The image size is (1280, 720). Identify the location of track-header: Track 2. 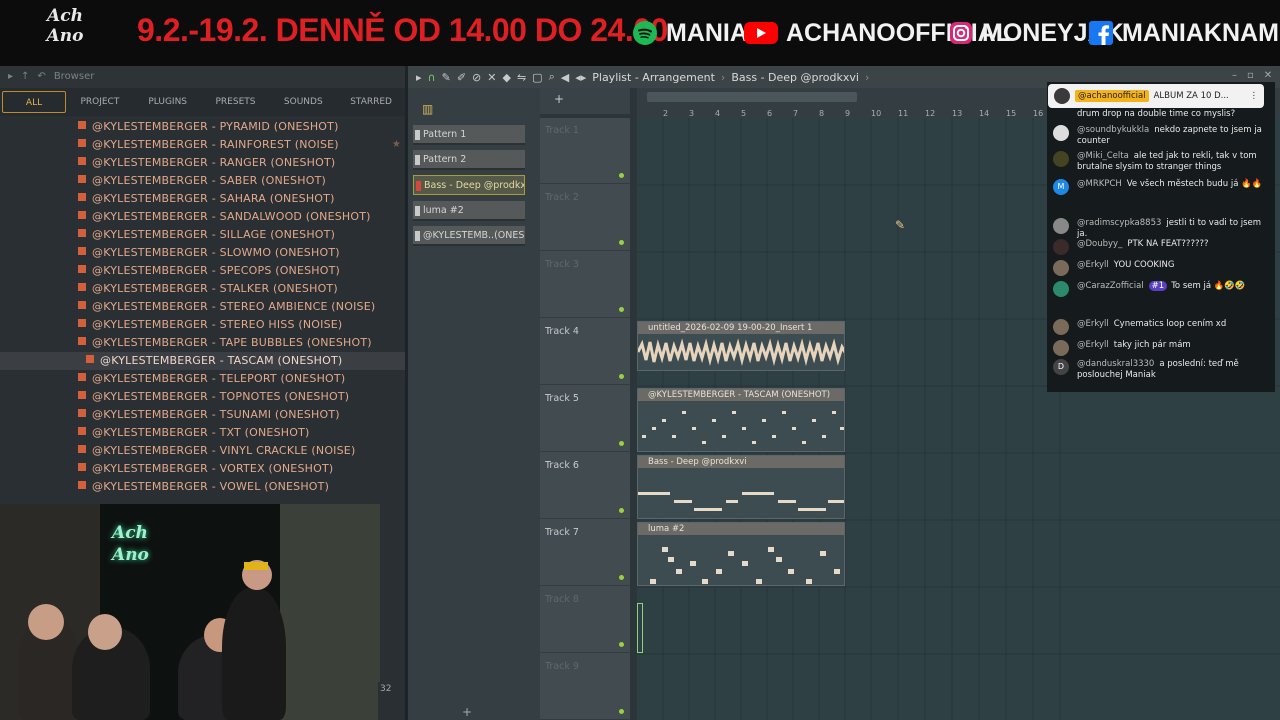
(585, 218).